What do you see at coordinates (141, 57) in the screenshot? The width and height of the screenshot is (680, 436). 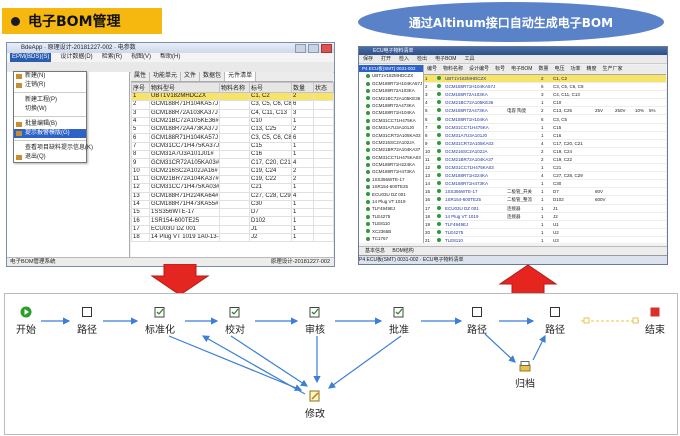 I see `menu-view: 视图(V)` at bounding box center [141, 57].